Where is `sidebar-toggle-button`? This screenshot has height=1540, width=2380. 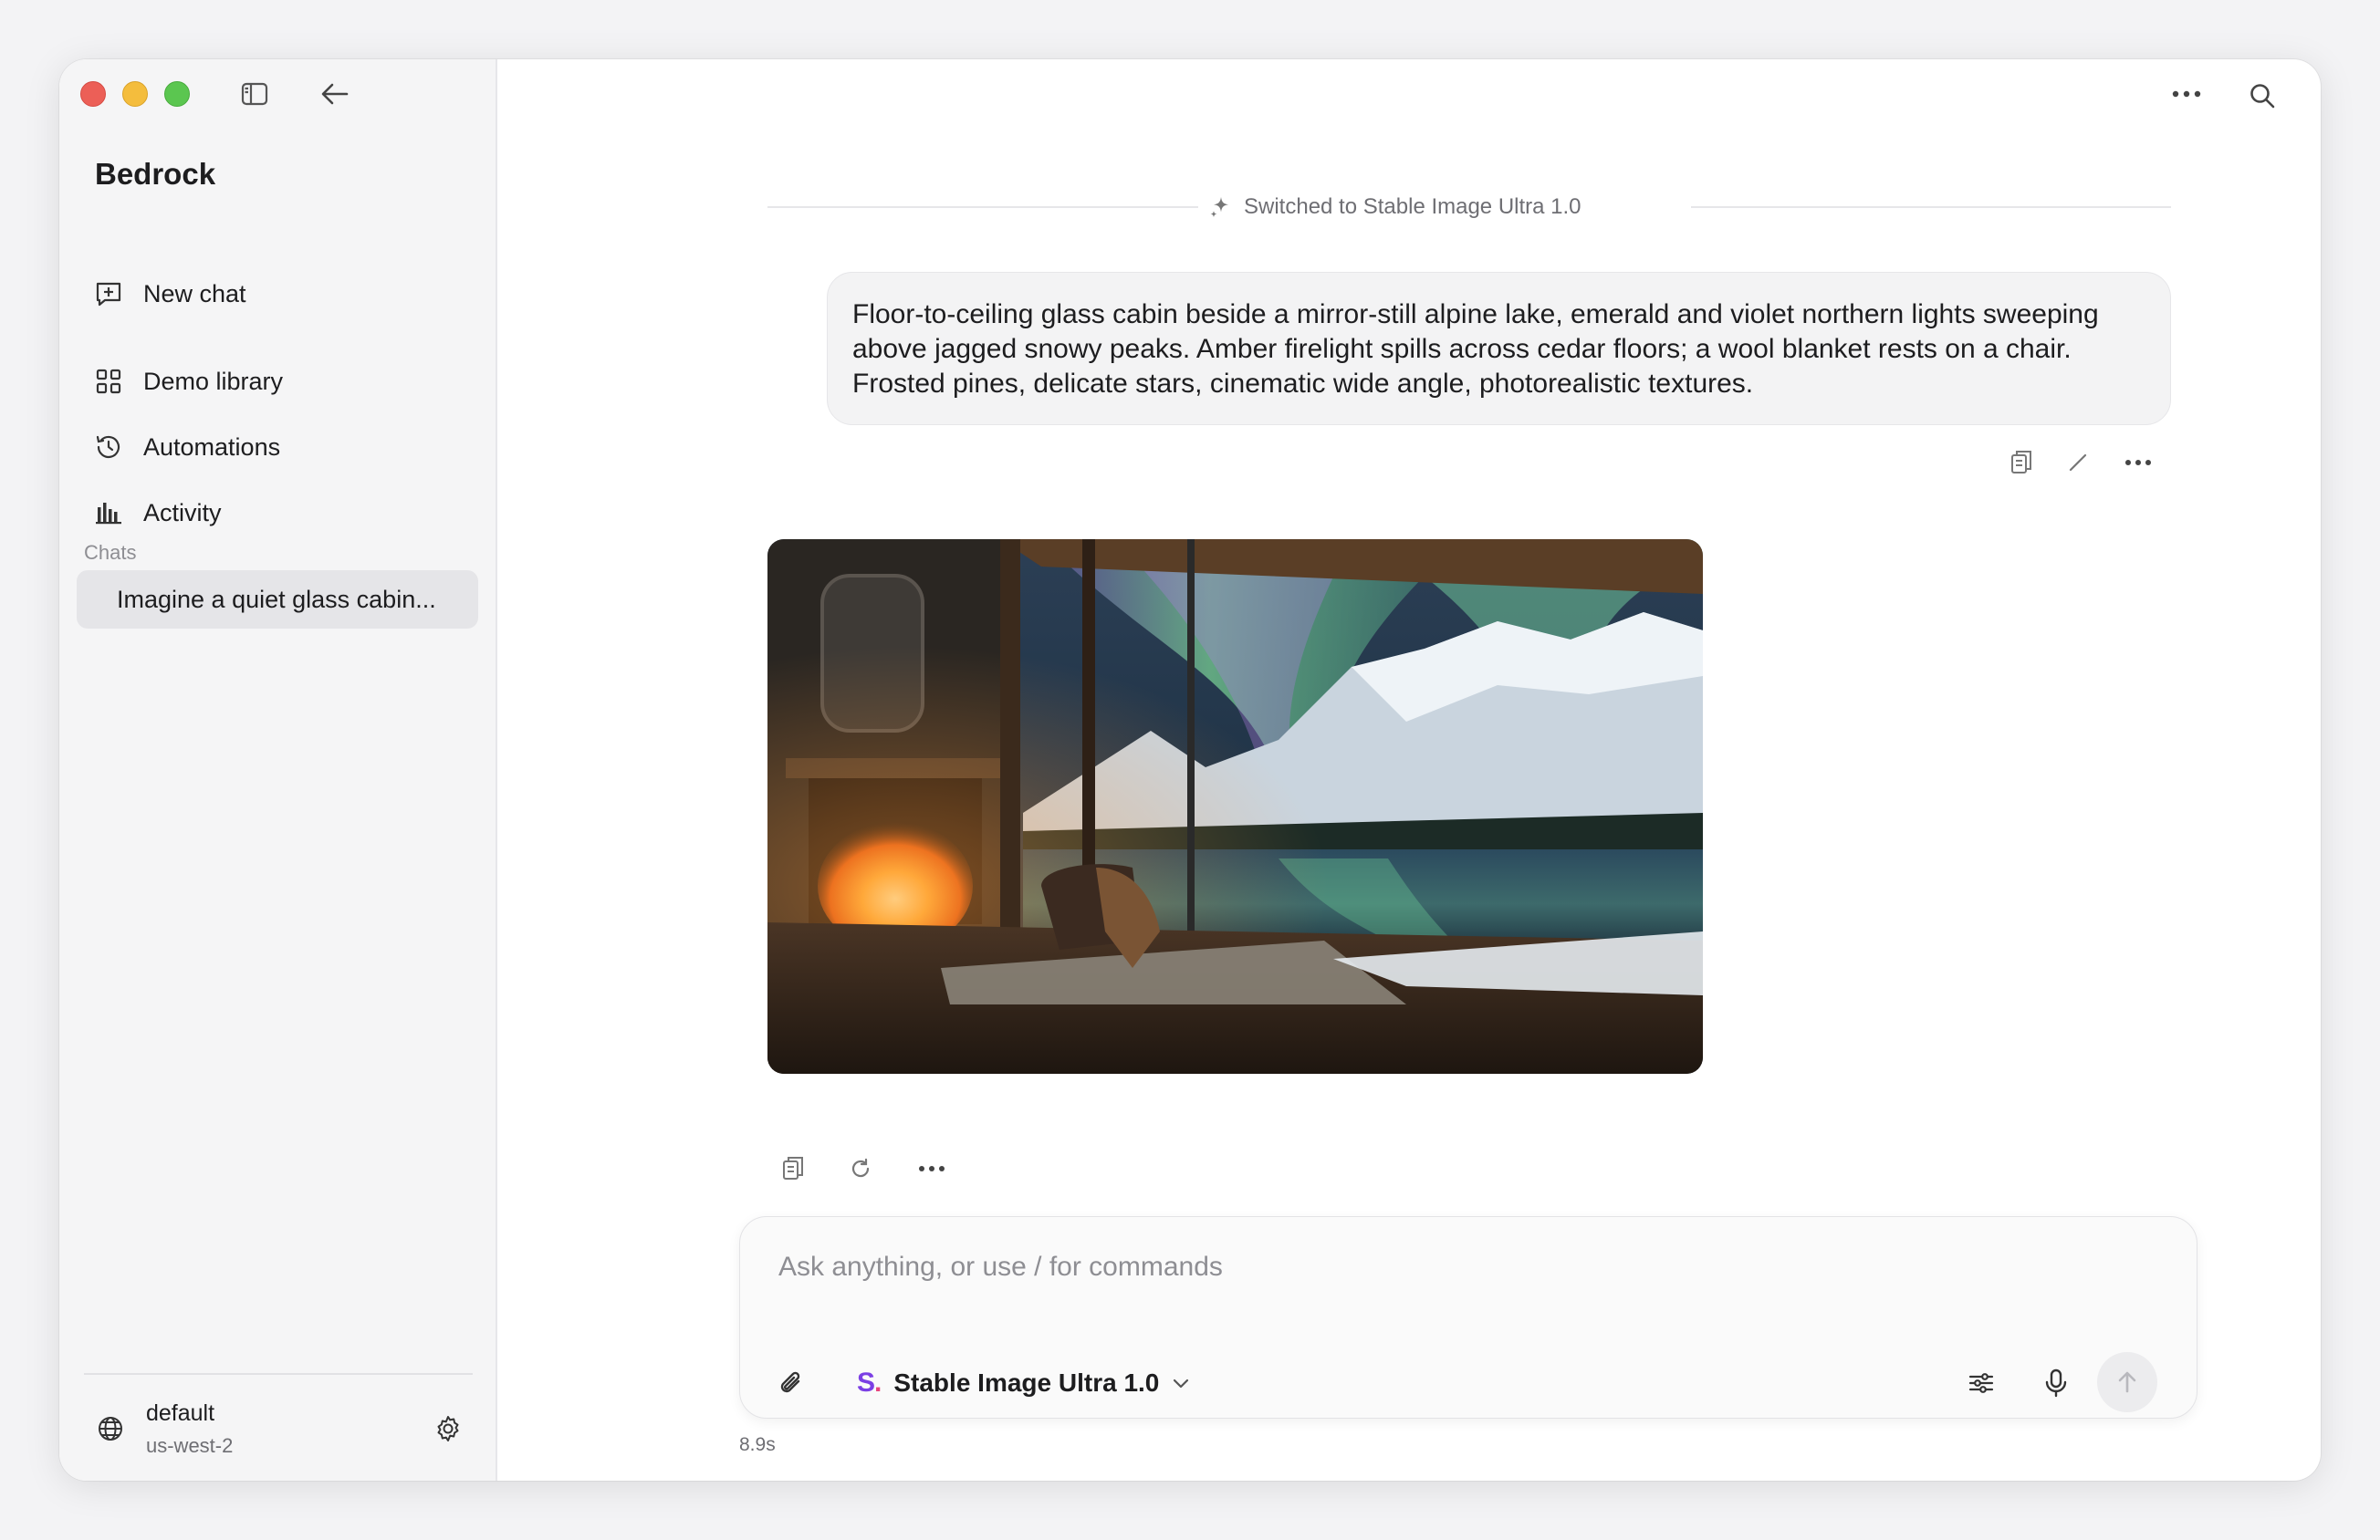 sidebar-toggle-button is located at coordinates (254, 94).